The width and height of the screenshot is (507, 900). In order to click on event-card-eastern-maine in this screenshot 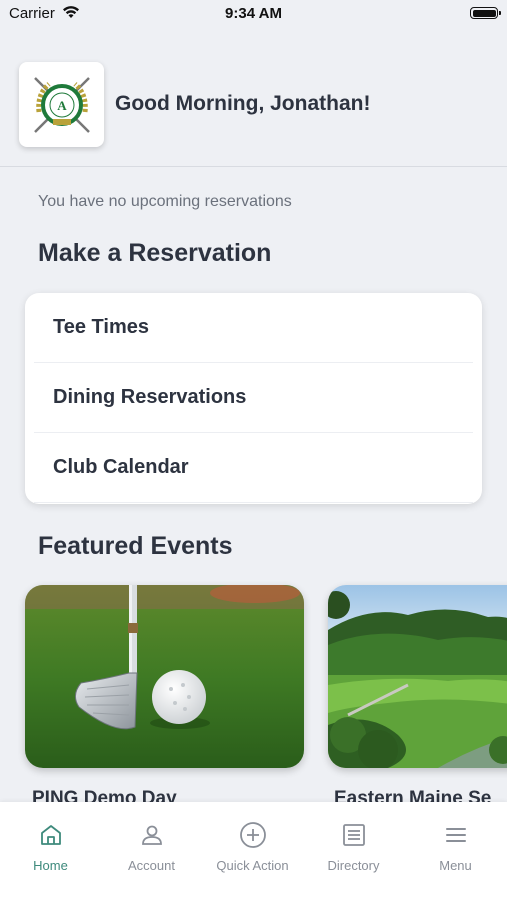, I will do `click(417, 676)`.